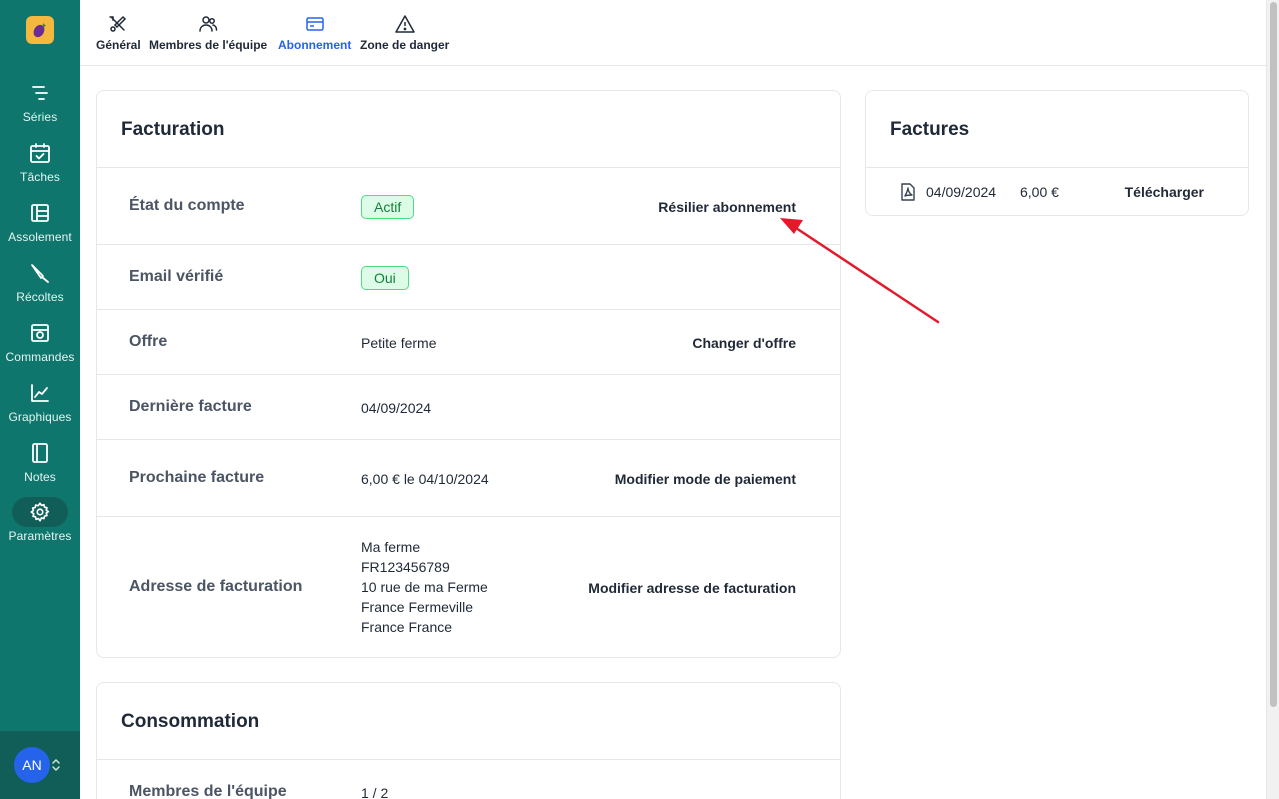 The height and width of the screenshot is (799, 1279). What do you see at coordinates (190, 406) in the screenshot?
I see `row-label: Dernière facture` at bounding box center [190, 406].